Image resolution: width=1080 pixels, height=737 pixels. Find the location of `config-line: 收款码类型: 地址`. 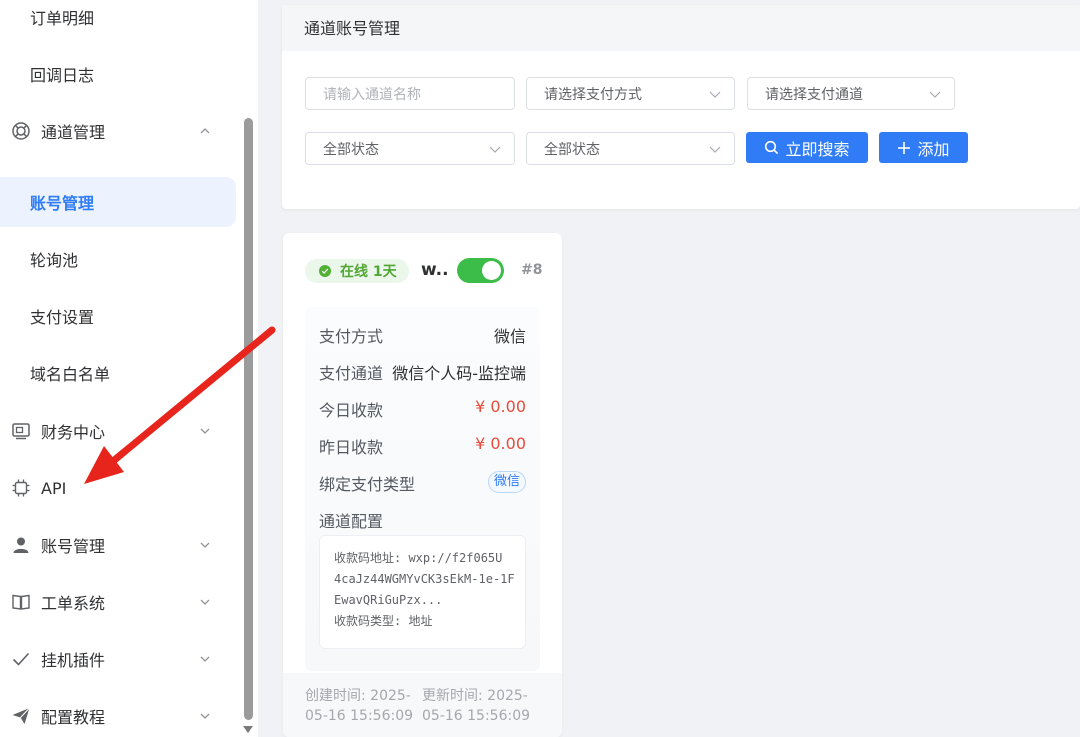

config-line: 收款码类型: 地址 is located at coordinates (383, 621).